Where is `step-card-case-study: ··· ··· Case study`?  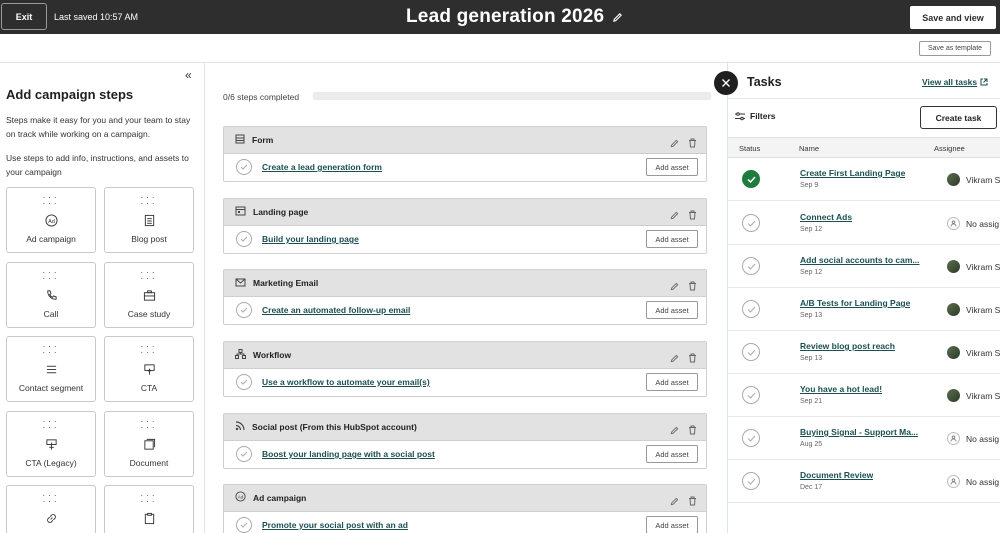 step-card-case-study: ··· ··· Case study is located at coordinates (149, 295).